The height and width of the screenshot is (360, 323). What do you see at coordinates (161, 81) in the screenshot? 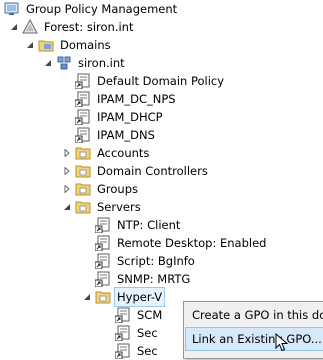
I see `tree-label-default-policy: Default Domain Policy` at bounding box center [161, 81].